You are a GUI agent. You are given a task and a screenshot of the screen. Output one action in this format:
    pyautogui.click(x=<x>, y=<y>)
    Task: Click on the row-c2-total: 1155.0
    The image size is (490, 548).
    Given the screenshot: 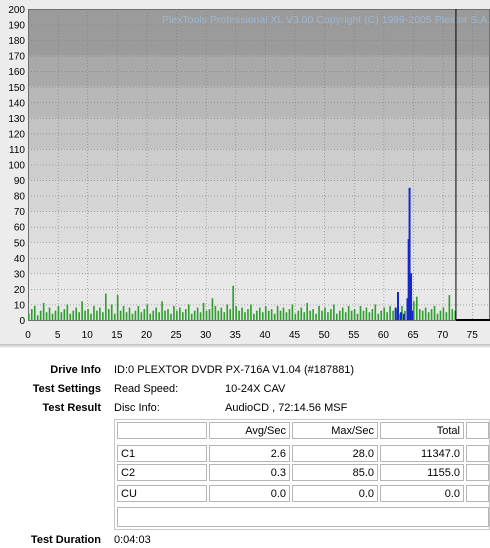 What is the action you would take?
    pyautogui.click(x=422, y=472)
    